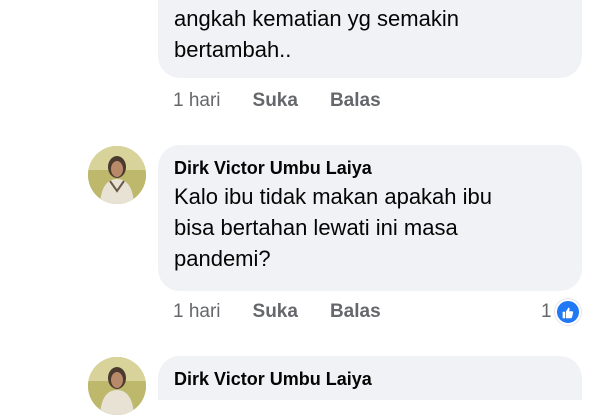 This screenshot has height=415, width=600. Describe the element at coordinates (222, 258) in the screenshot. I see `comment-text-line: pandemi?` at that location.